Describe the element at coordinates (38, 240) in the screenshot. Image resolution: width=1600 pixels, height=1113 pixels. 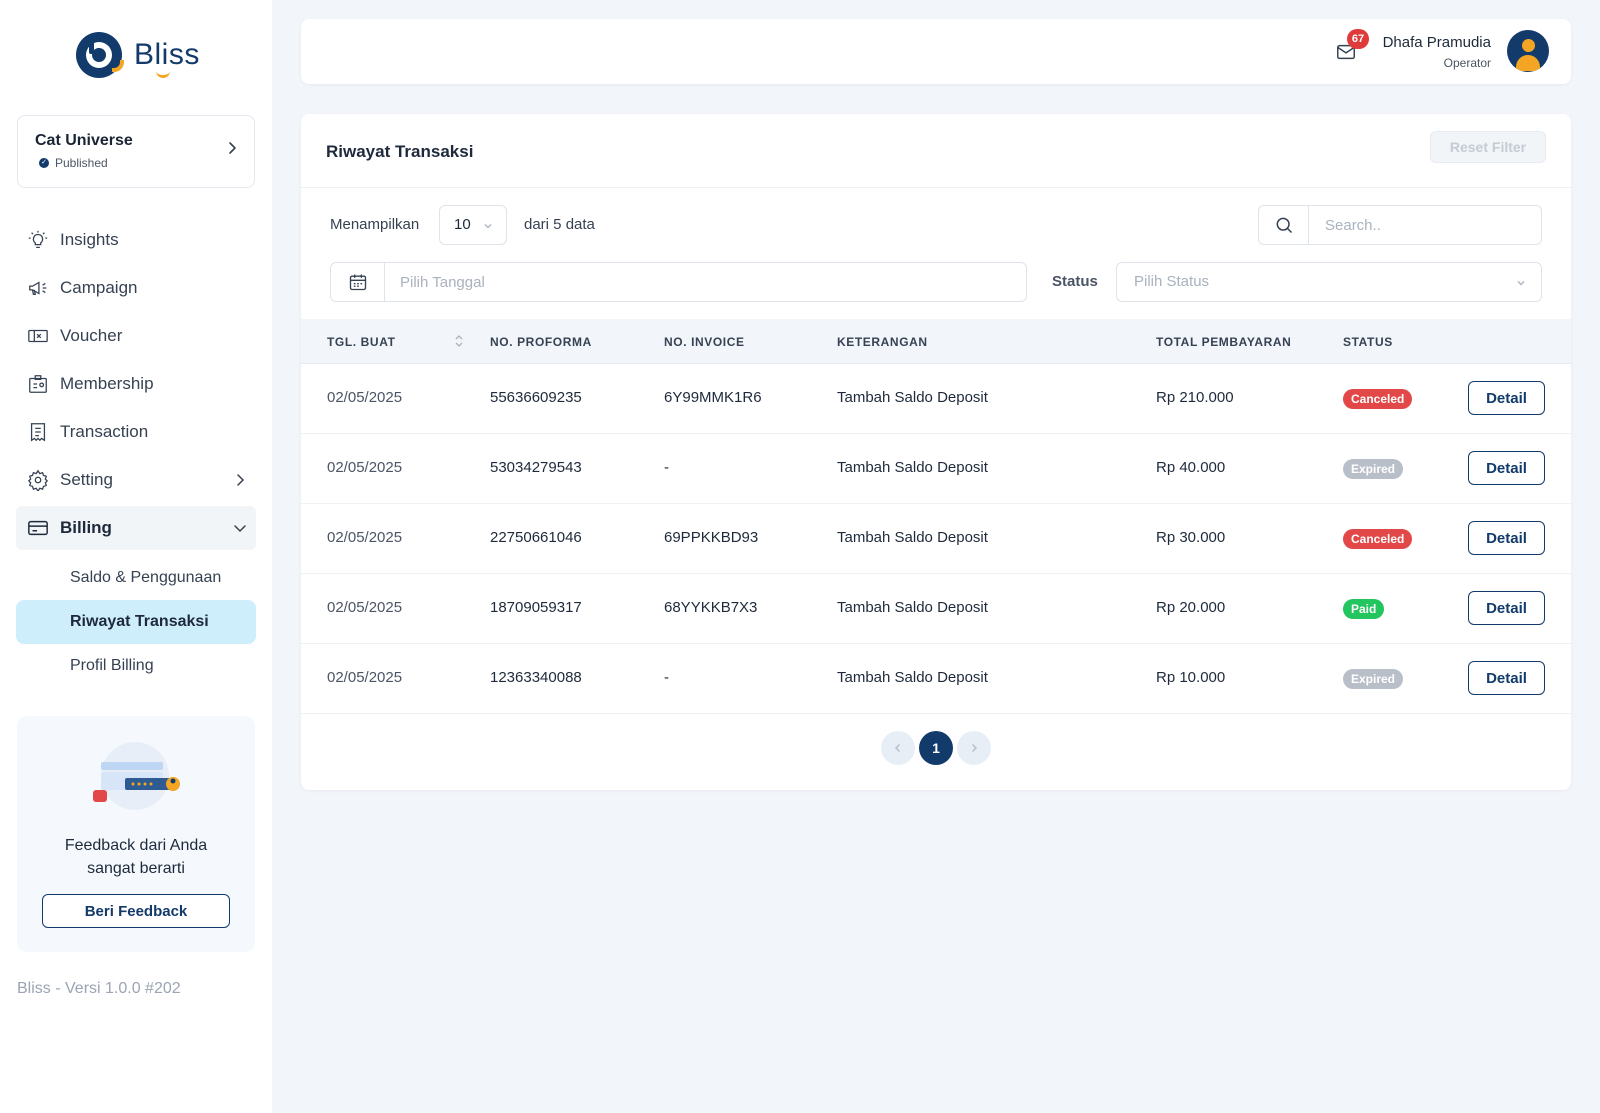
I see `lightbulb-icon` at that location.